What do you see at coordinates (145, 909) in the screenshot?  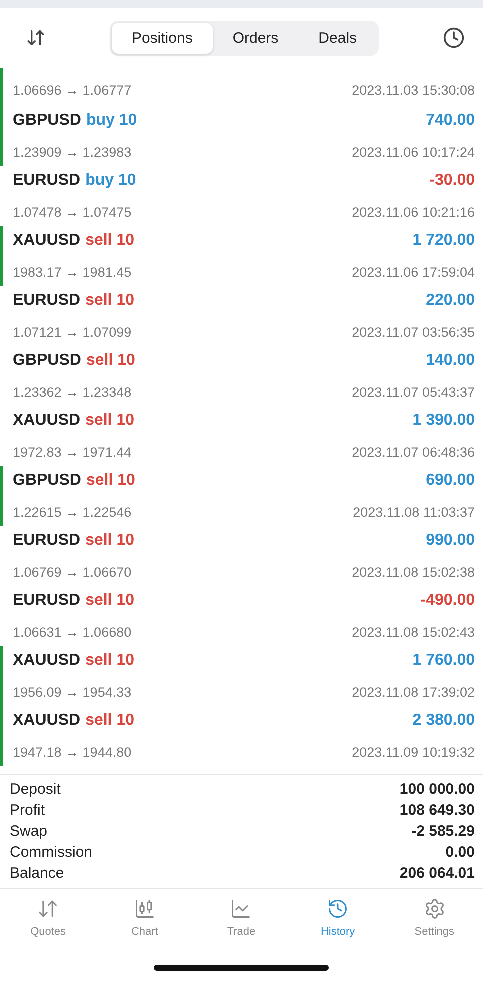 I see `candlestick-icon` at bounding box center [145, 909].